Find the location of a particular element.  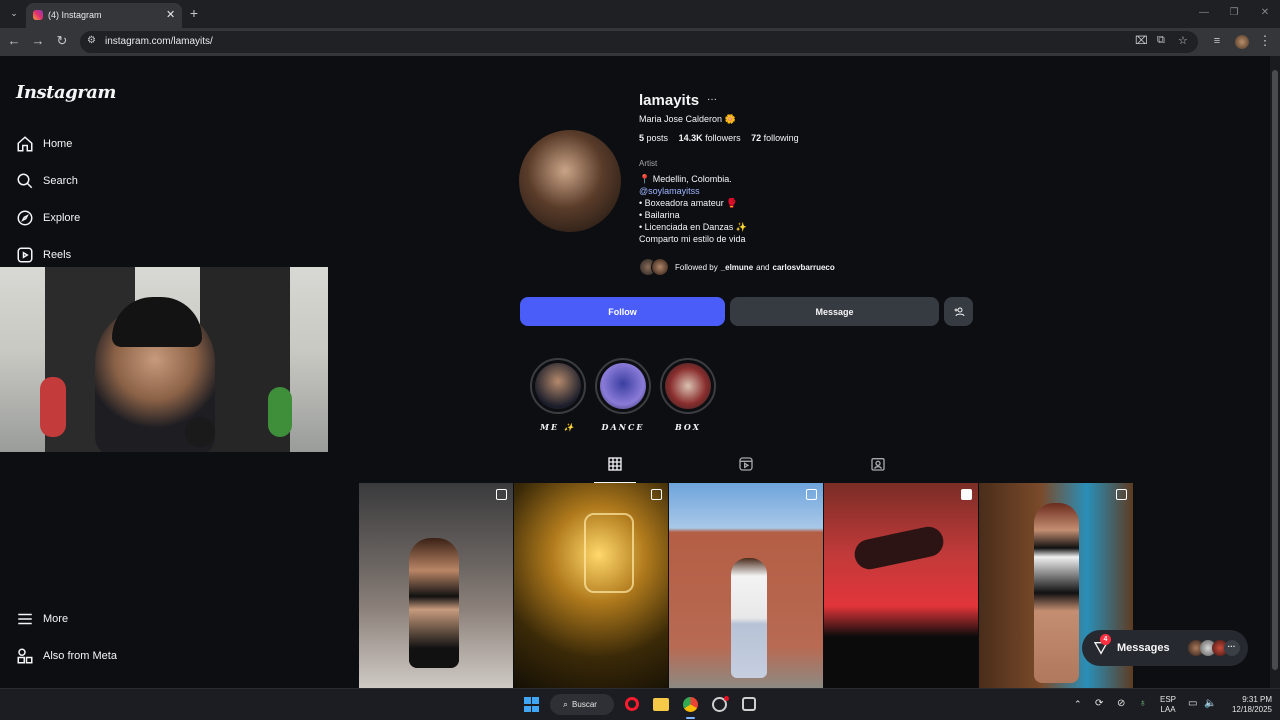

messages-badge: 4 is located at coordinates (1105, 639).